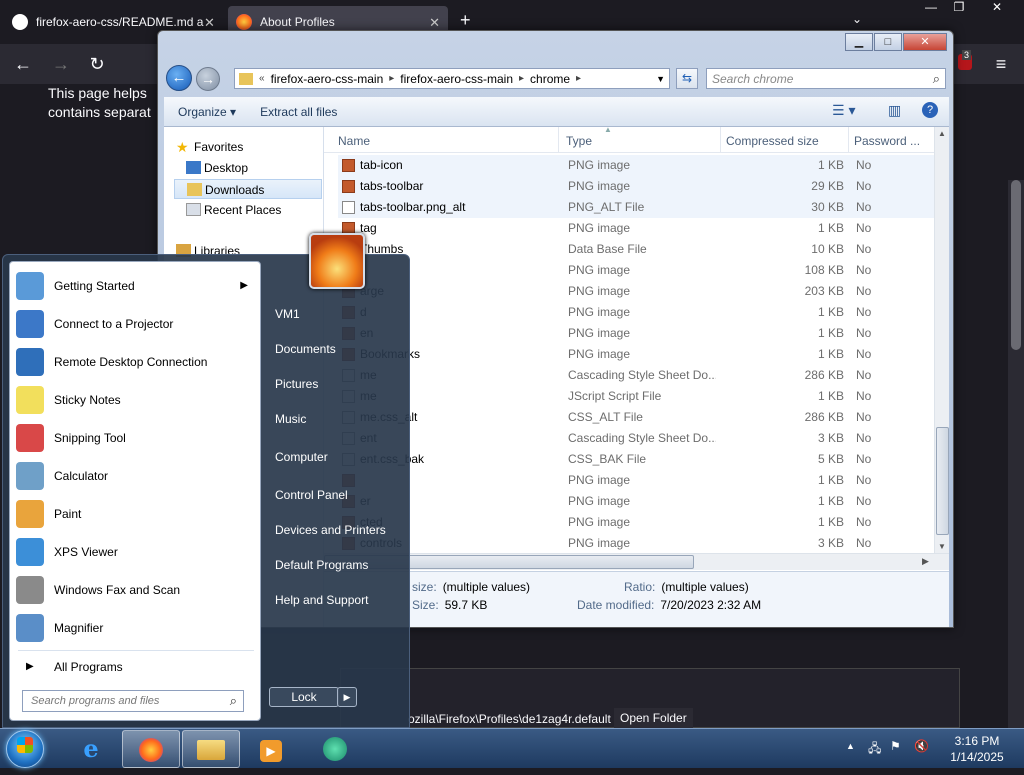 Image resolution: width=1024 pixels, height=775 pixels. I want to click on address-dropdown-icon: ▼, so click(660, 79).